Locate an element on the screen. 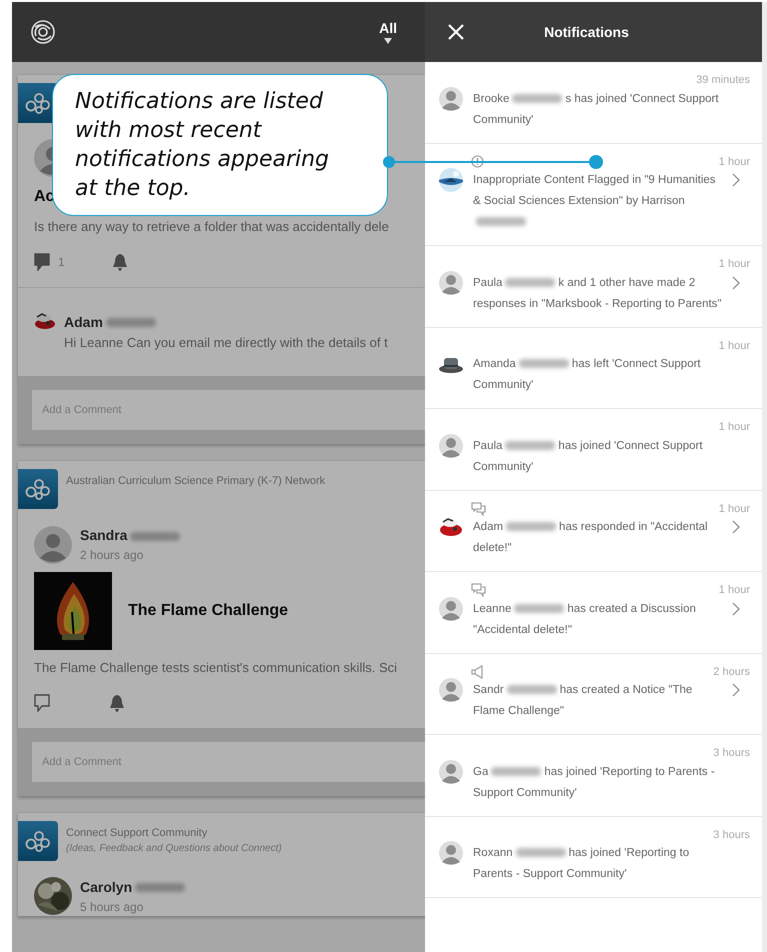  notification-text: Leanne has created a Discussion "Accidental delete!" is located at coordinates (597, 619).